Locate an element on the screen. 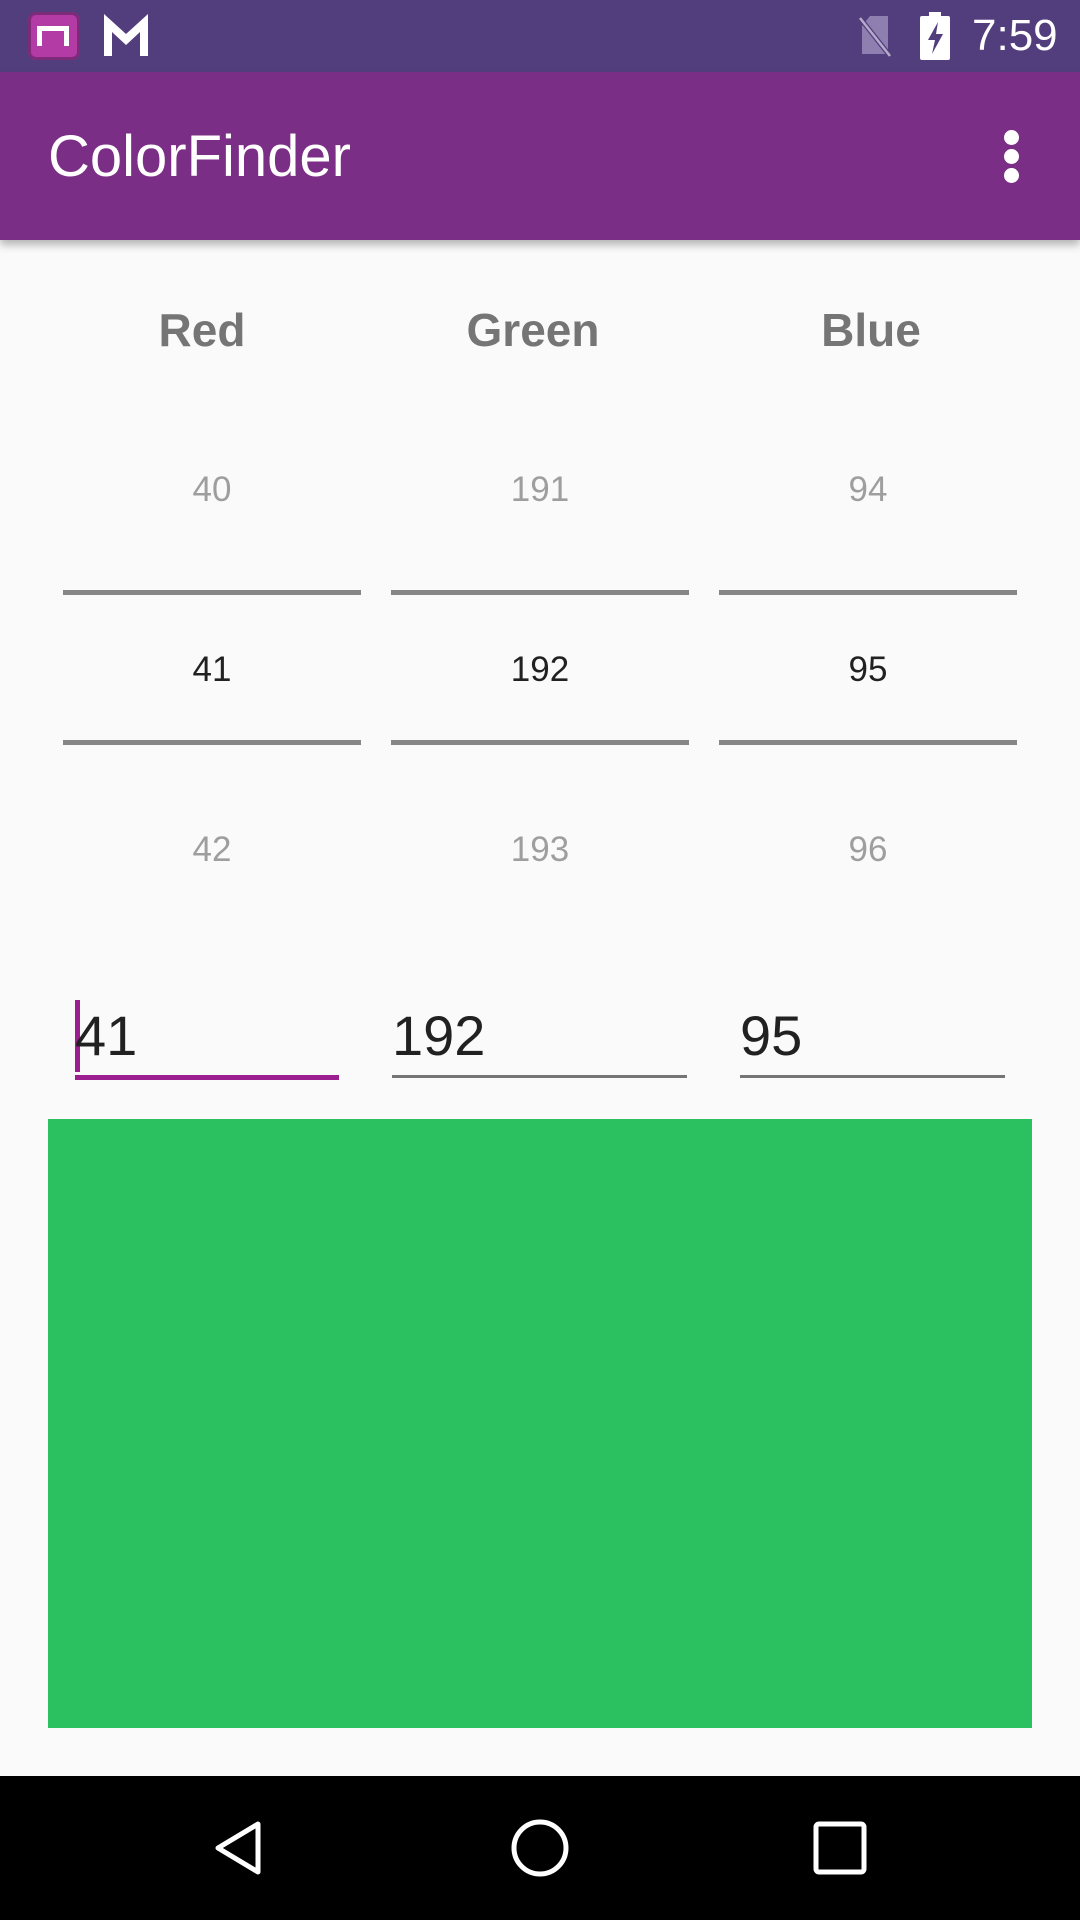 The height and width of the screenshot is (1920, 1080). status-time: 7:59 is located at coordinates (1015, 35).